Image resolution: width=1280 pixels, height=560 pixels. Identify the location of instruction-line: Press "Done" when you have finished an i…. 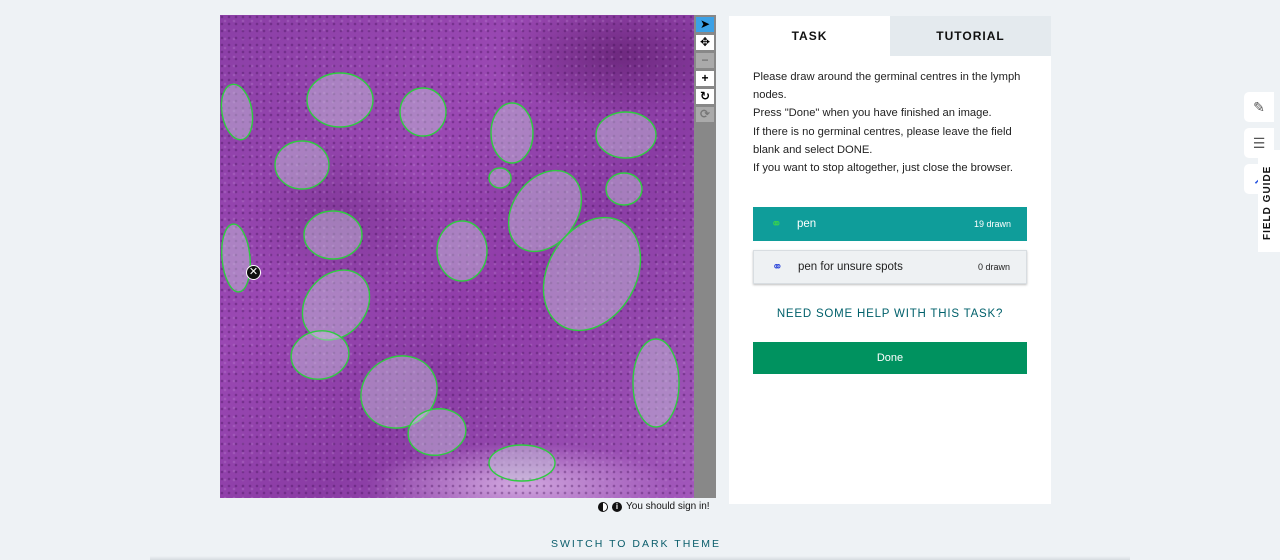
(872, 113).